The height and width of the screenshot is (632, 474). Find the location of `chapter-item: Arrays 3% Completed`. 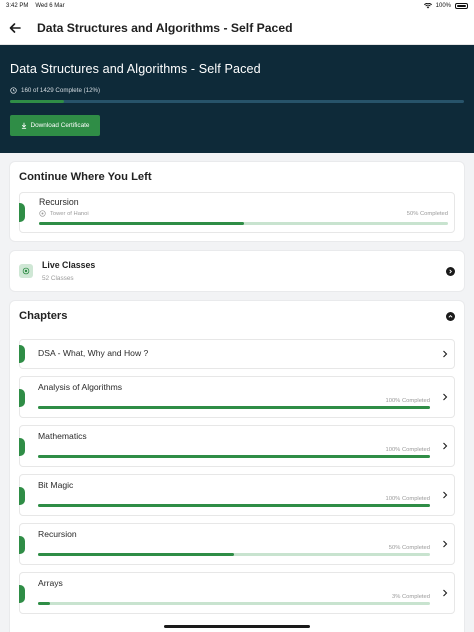

chapter-item: Arrays 3% Completed is located at coordinates (237, 593).